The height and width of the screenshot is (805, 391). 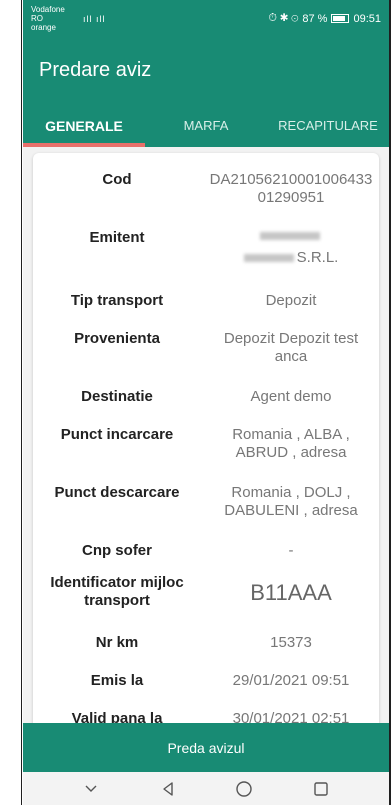 What do you see at coordinates (244, 789) in the screenshot?
I see `home-icon` at bounding box center [244, 789].